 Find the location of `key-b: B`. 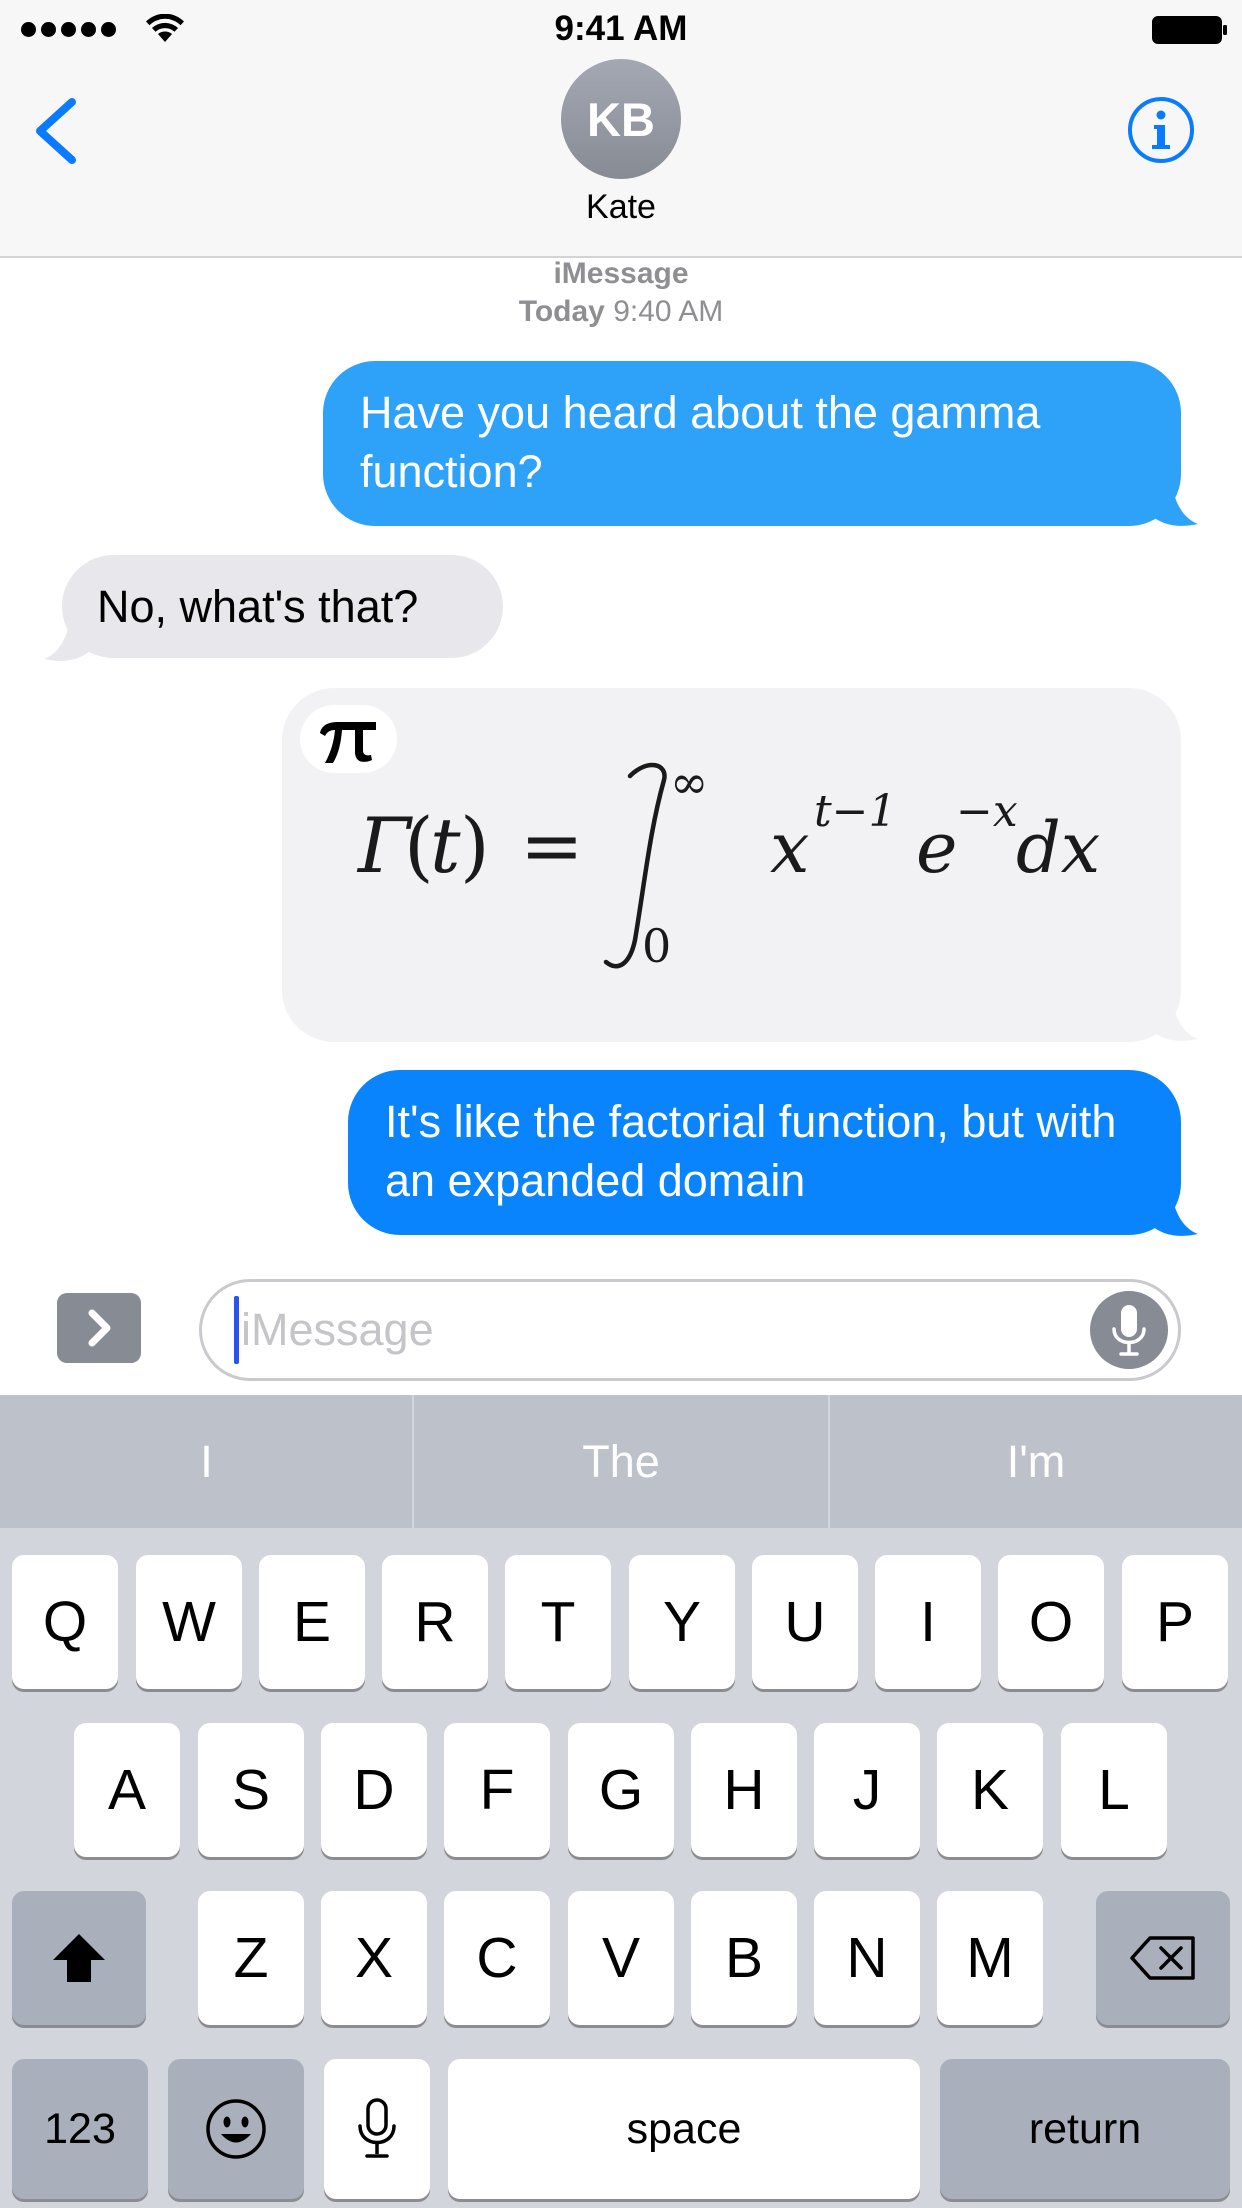

key-b: B is located at coordinates (744, 1958).